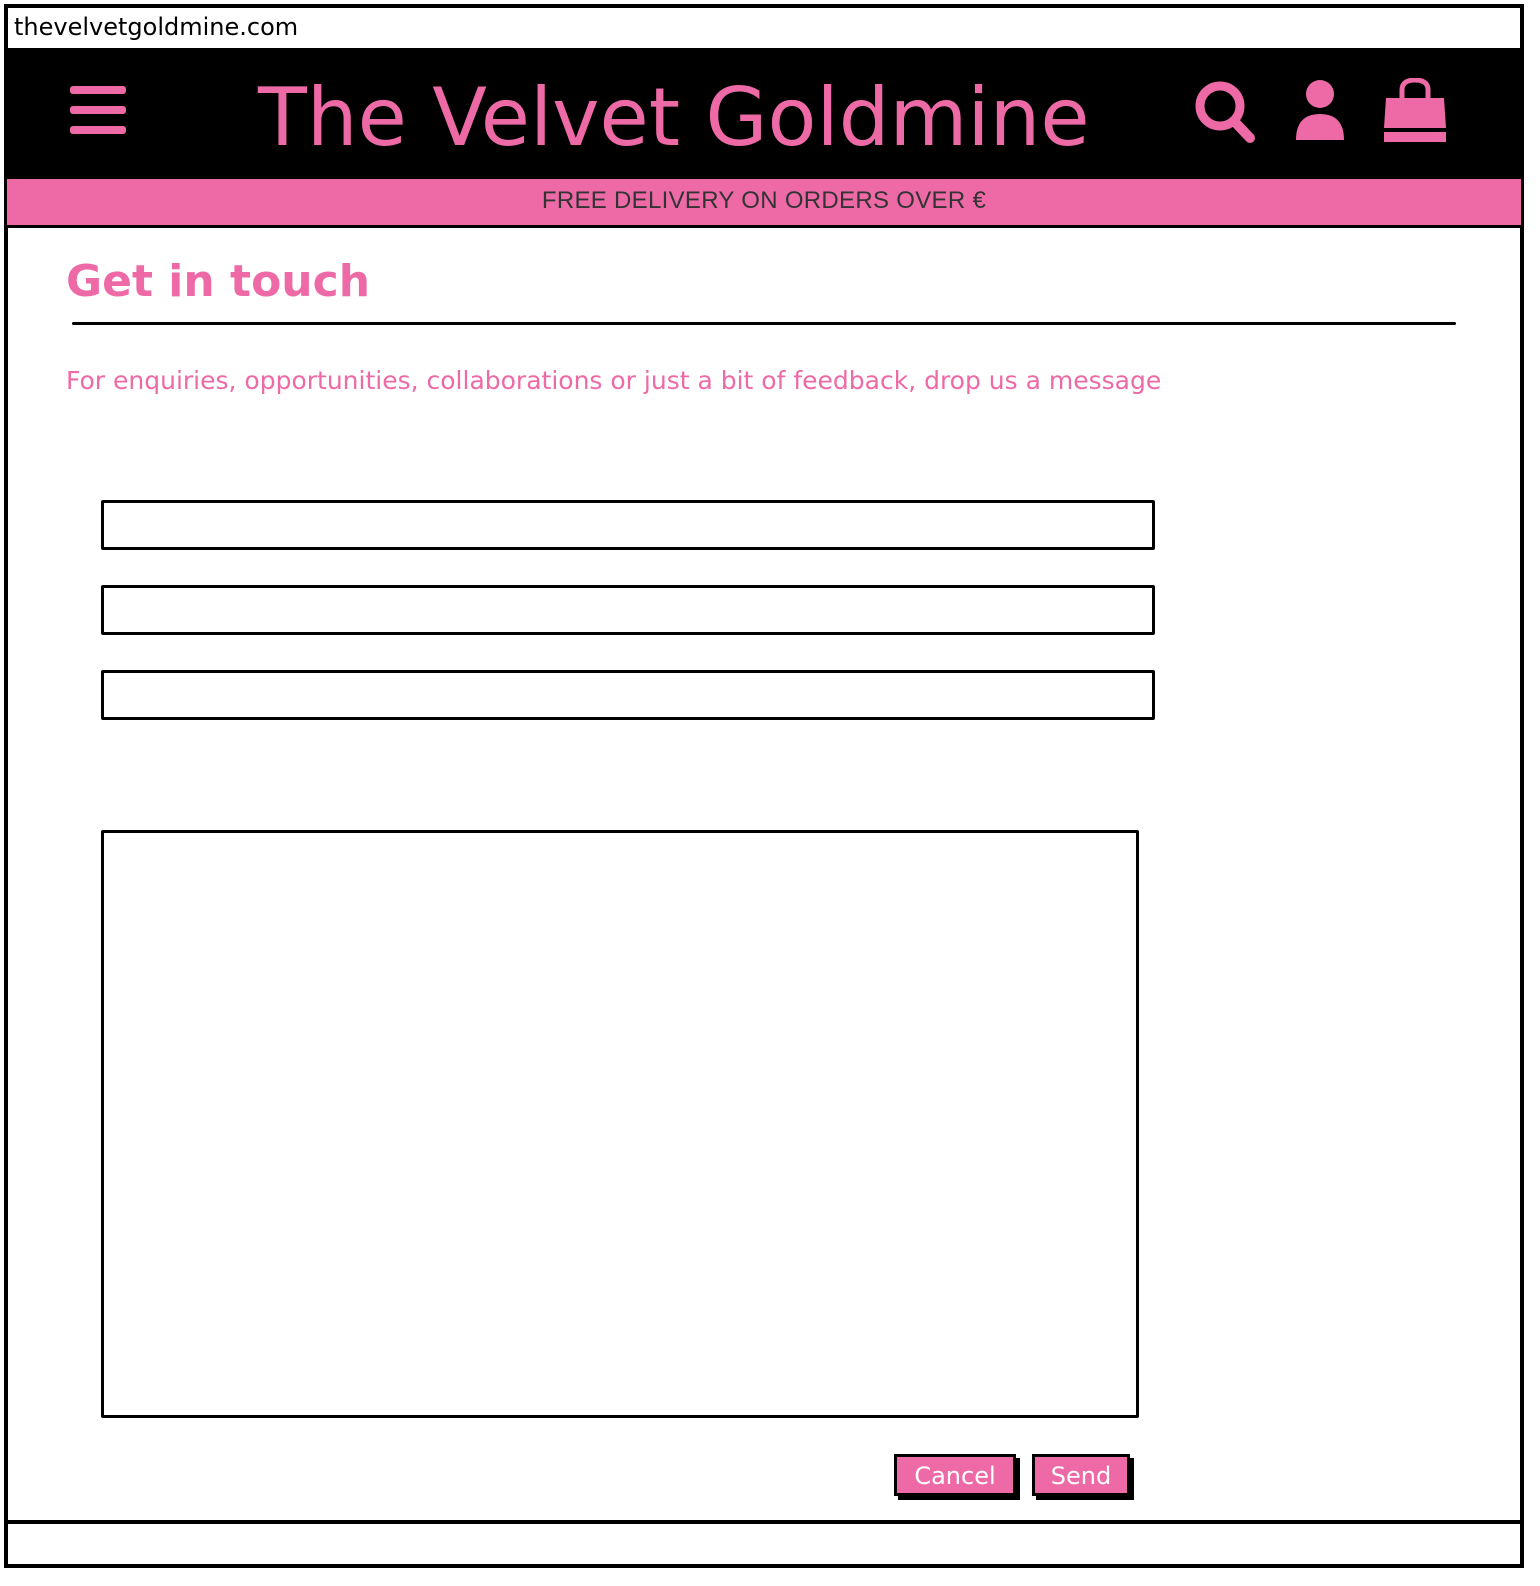  What do you see at coordinates (1415, 111) in the screenshot?
I see `shopping-bag-icon` at bounding box center [1415, 111].